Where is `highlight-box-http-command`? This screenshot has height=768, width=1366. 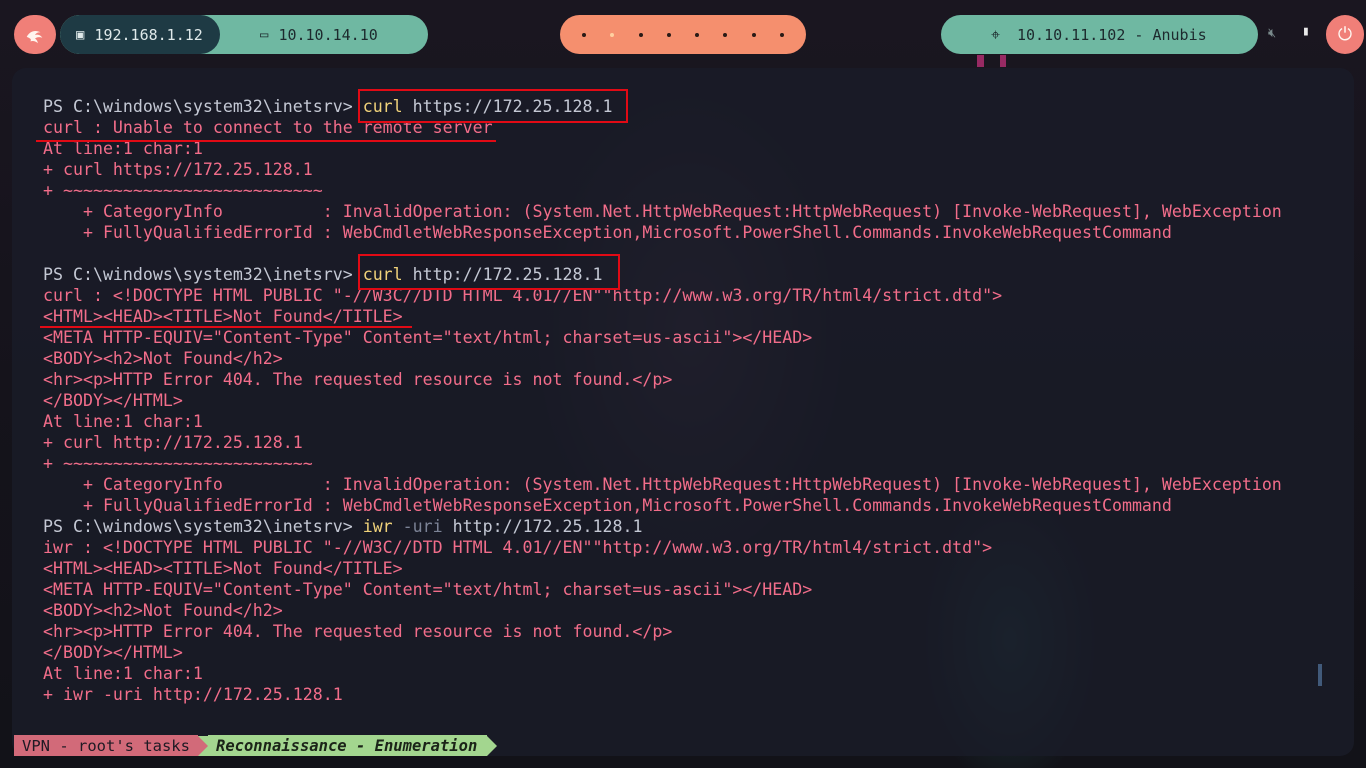
highlight-box-http-command is located at coordinates (489, 272).